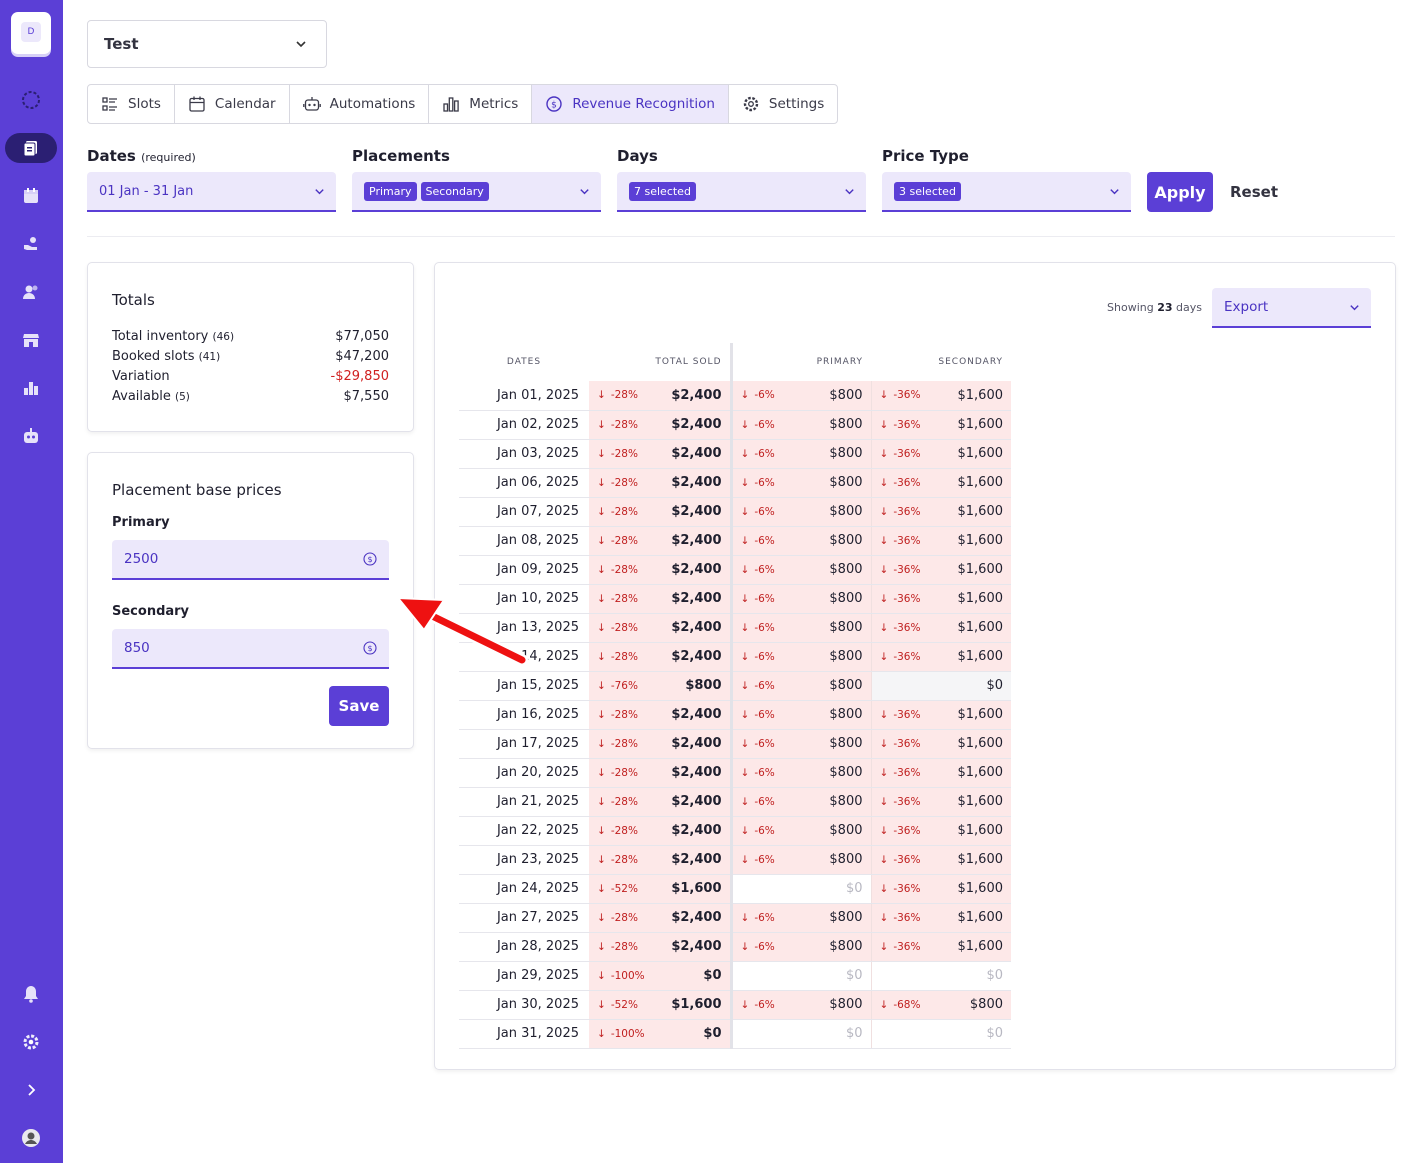 The image size is (1410, 1163). Describe the element at coordinates (829, 1034) in the screenshot. I see `primary-value: $0` at that location.